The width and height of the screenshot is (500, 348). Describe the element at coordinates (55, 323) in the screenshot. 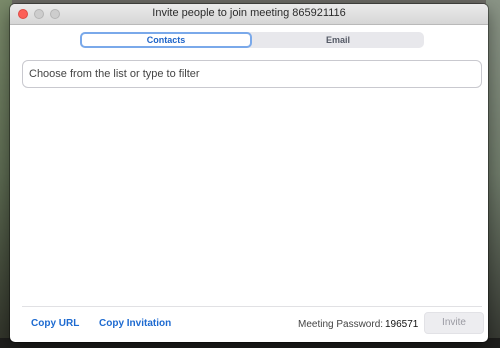

I see `copy-url-button: Copy URL` at that location.